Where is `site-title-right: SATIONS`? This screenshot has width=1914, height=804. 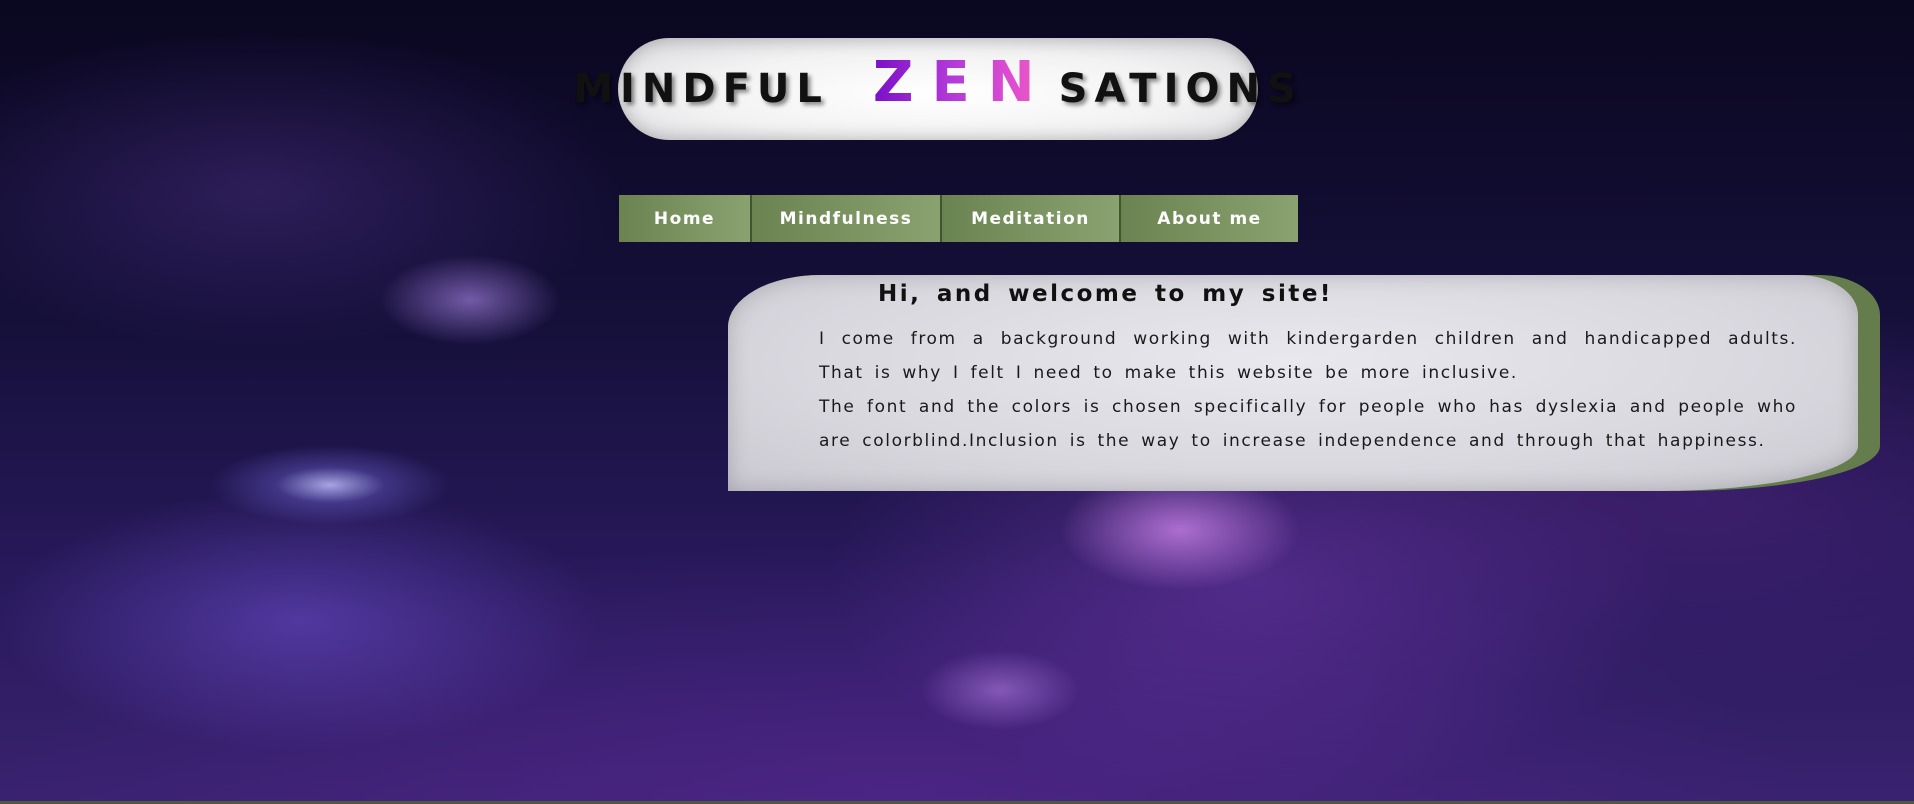
site-title-right: SATIONS is located at coordinates (1180, 89).